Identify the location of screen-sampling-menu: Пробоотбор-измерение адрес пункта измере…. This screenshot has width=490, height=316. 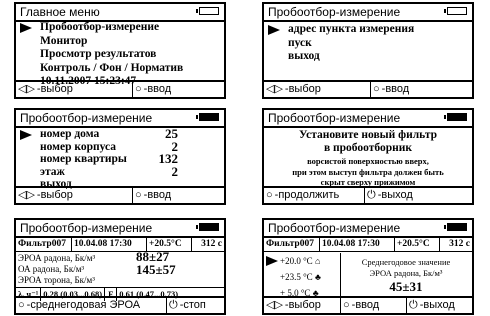
(368, 50).